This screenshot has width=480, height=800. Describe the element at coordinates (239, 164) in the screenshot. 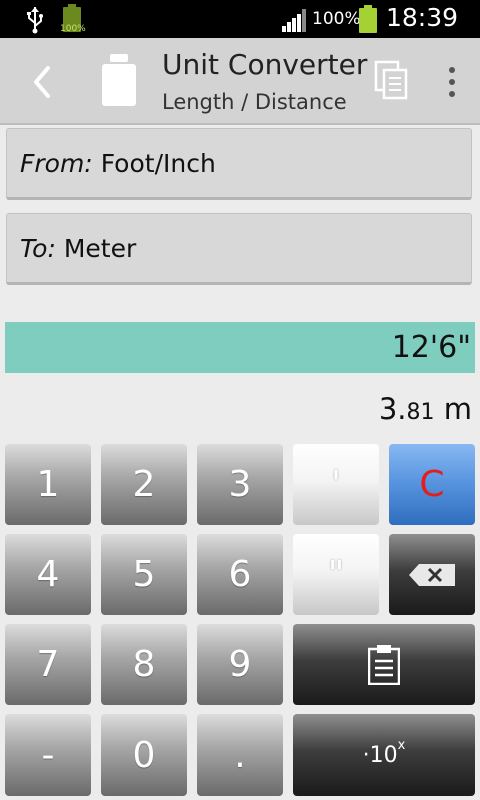

I see `from-unit-selector: From: Foot/Inch` at that location.